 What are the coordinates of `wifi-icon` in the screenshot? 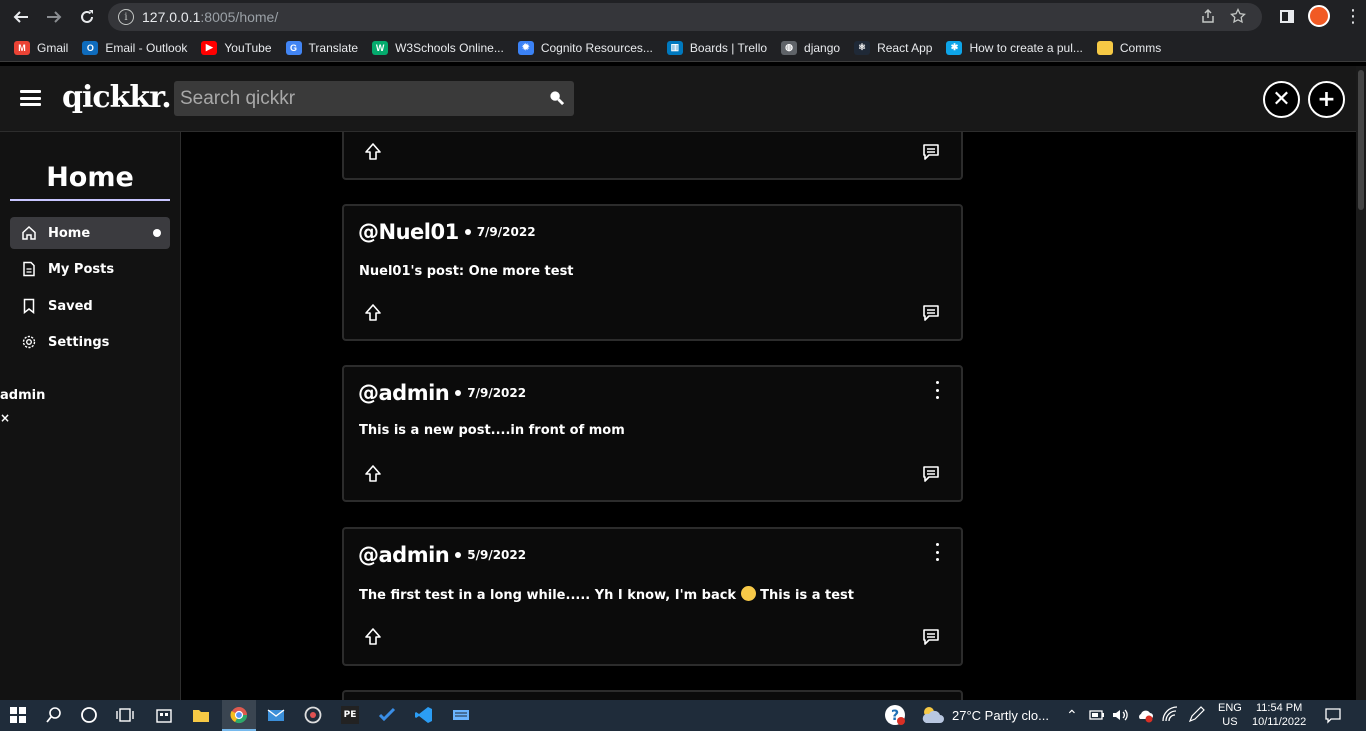 It's located at (1170, 715).